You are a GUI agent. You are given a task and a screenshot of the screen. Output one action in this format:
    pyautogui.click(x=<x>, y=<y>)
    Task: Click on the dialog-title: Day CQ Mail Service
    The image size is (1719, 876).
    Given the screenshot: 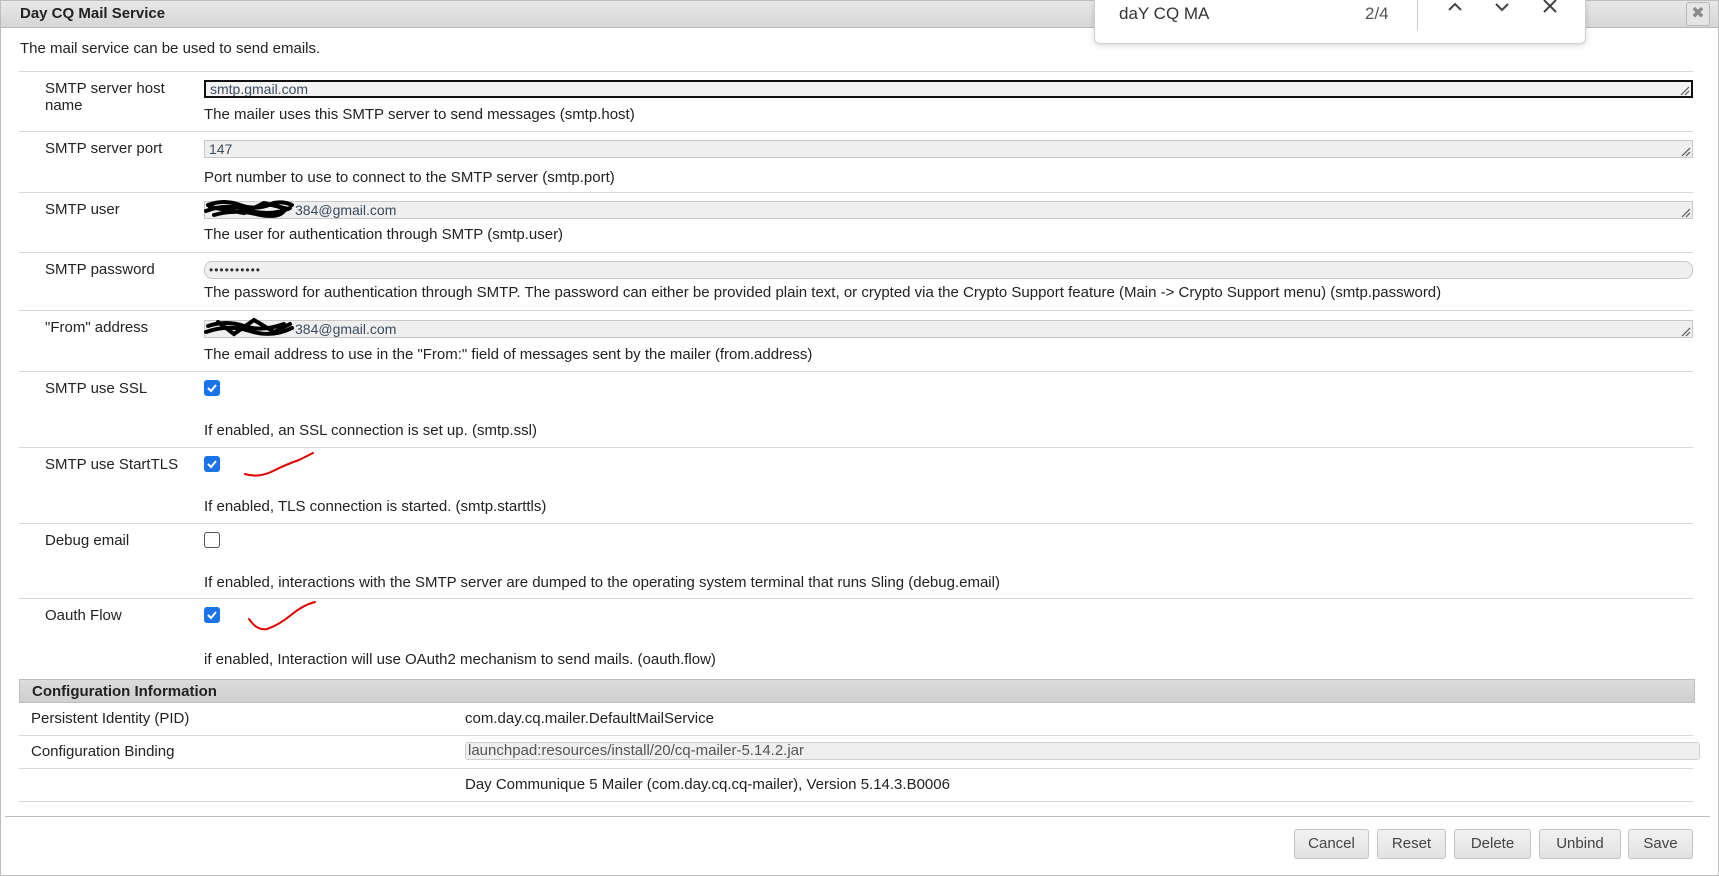 What is the action you would take?
    pyautogui.click(x=93, y=13)
    